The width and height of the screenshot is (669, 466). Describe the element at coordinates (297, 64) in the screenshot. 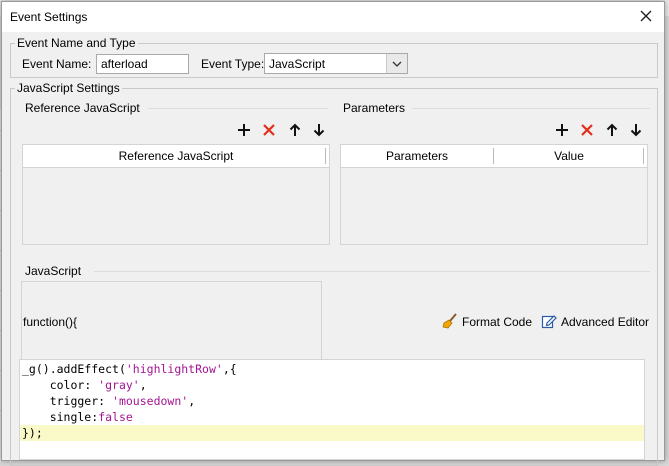

I see `event-type-value: JavaScript` at that location.